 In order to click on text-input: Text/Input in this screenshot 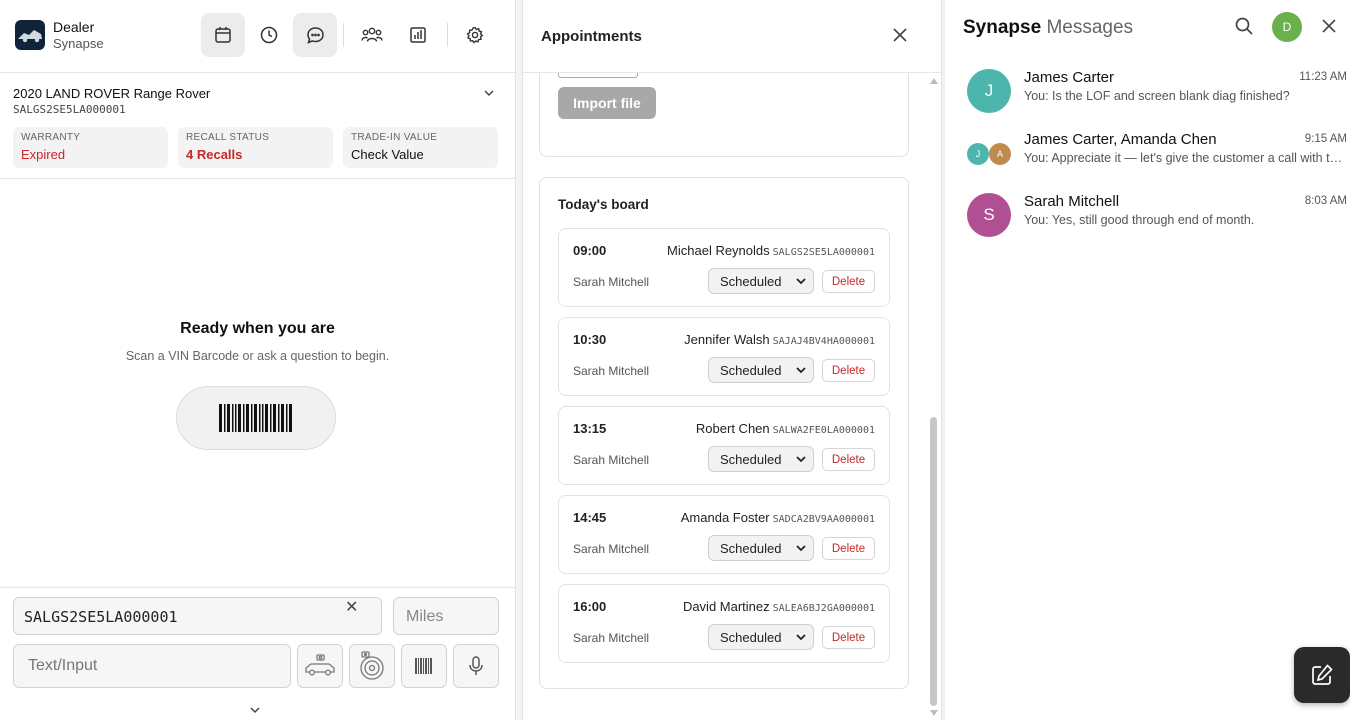, I will do `click(152, 666)`.